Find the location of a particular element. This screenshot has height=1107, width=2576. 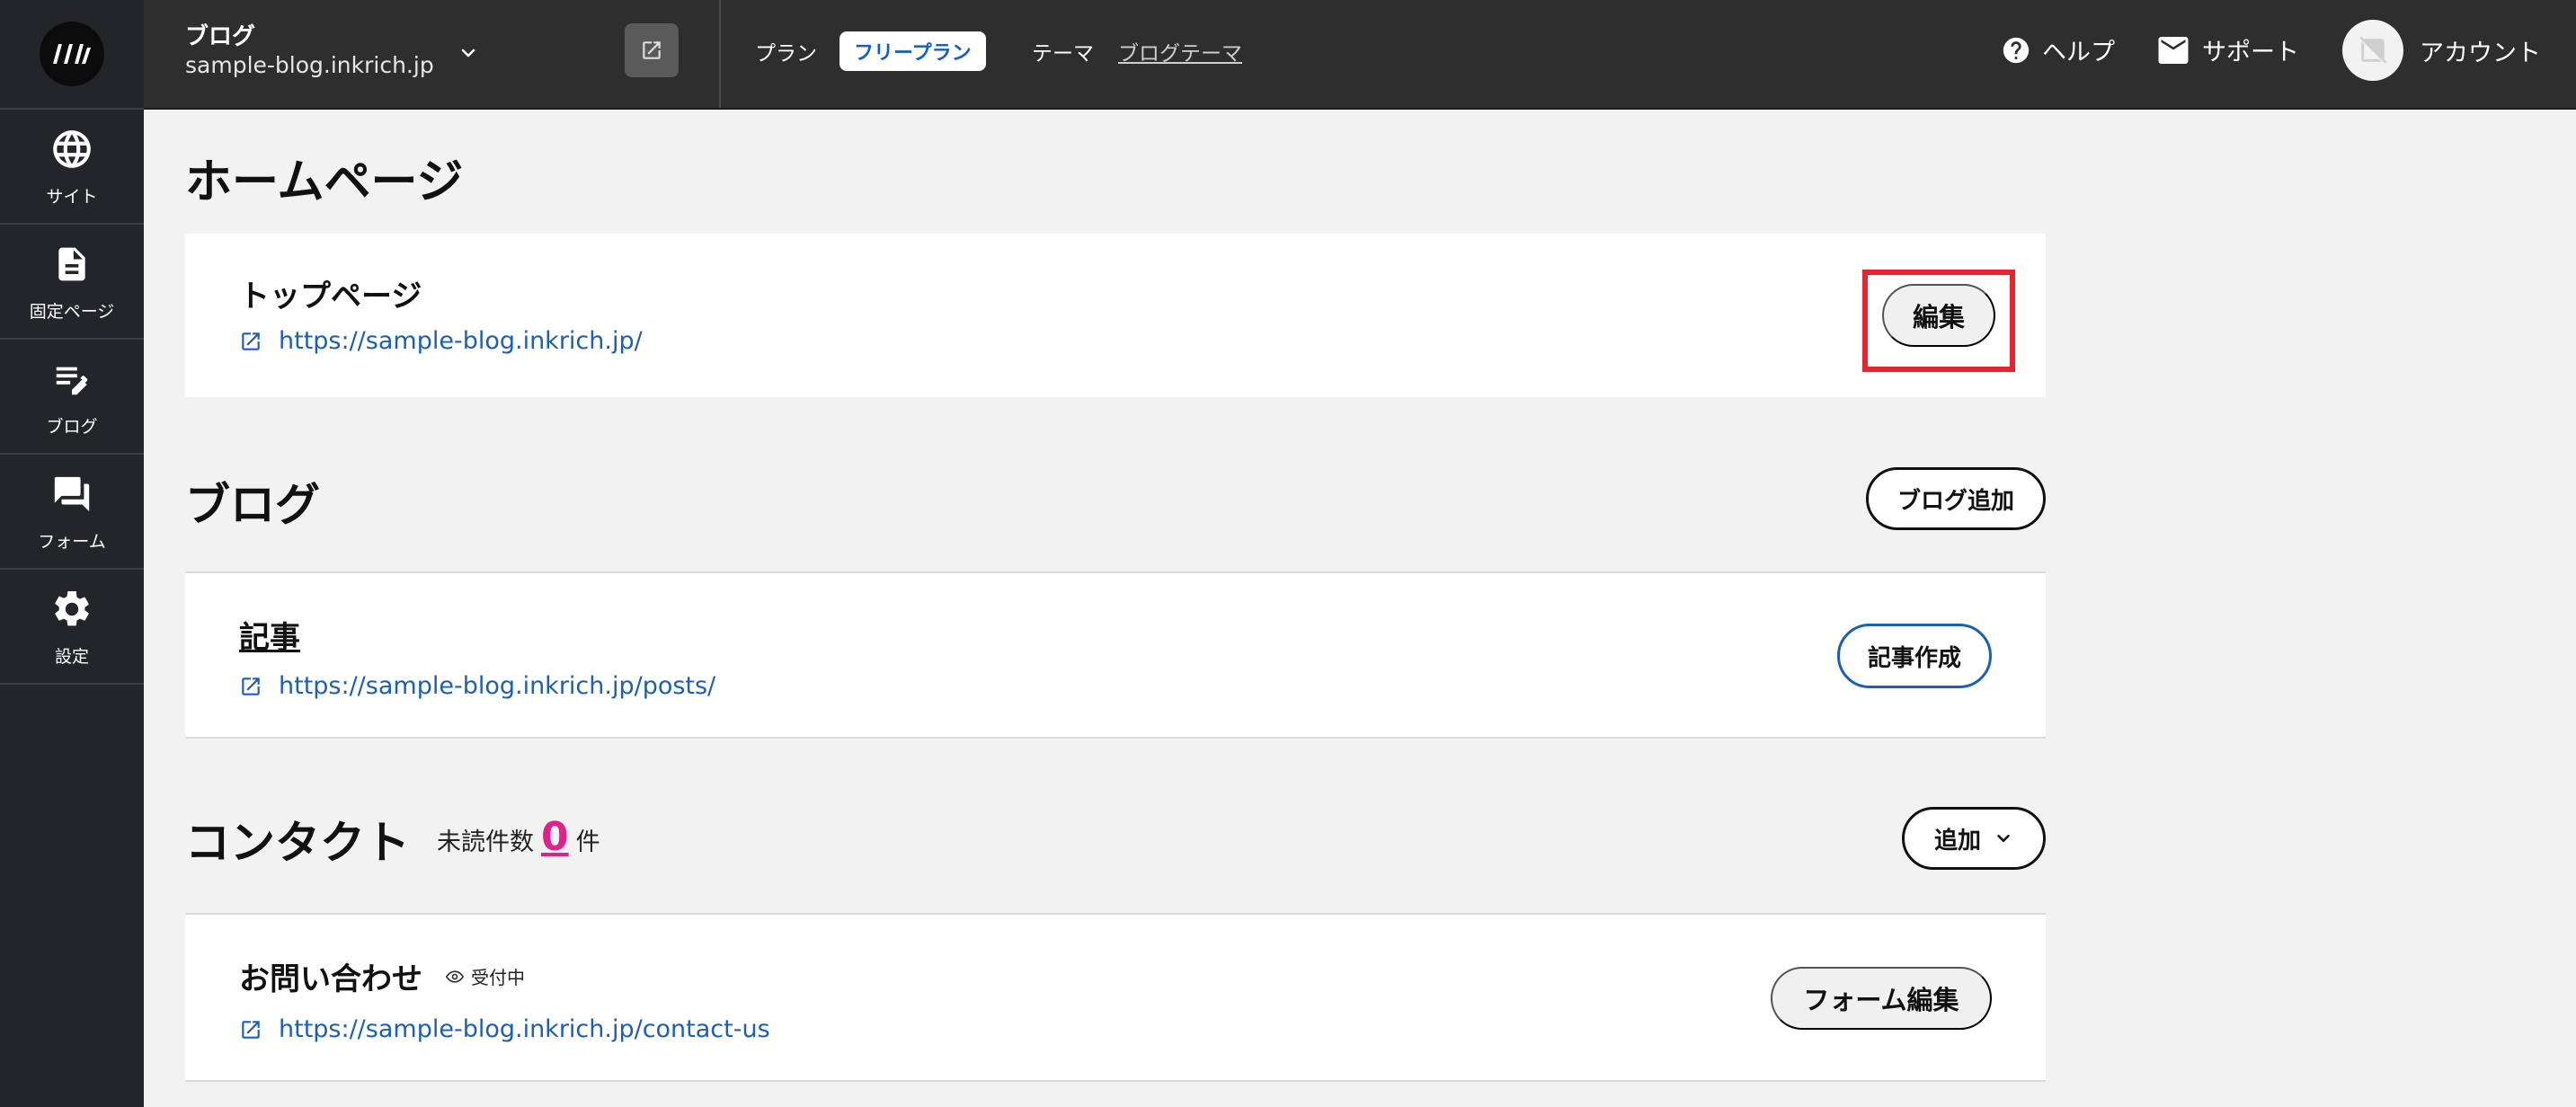

contact-form-header: お問い合わせ 受付中 is located at coordinates (382, 976).